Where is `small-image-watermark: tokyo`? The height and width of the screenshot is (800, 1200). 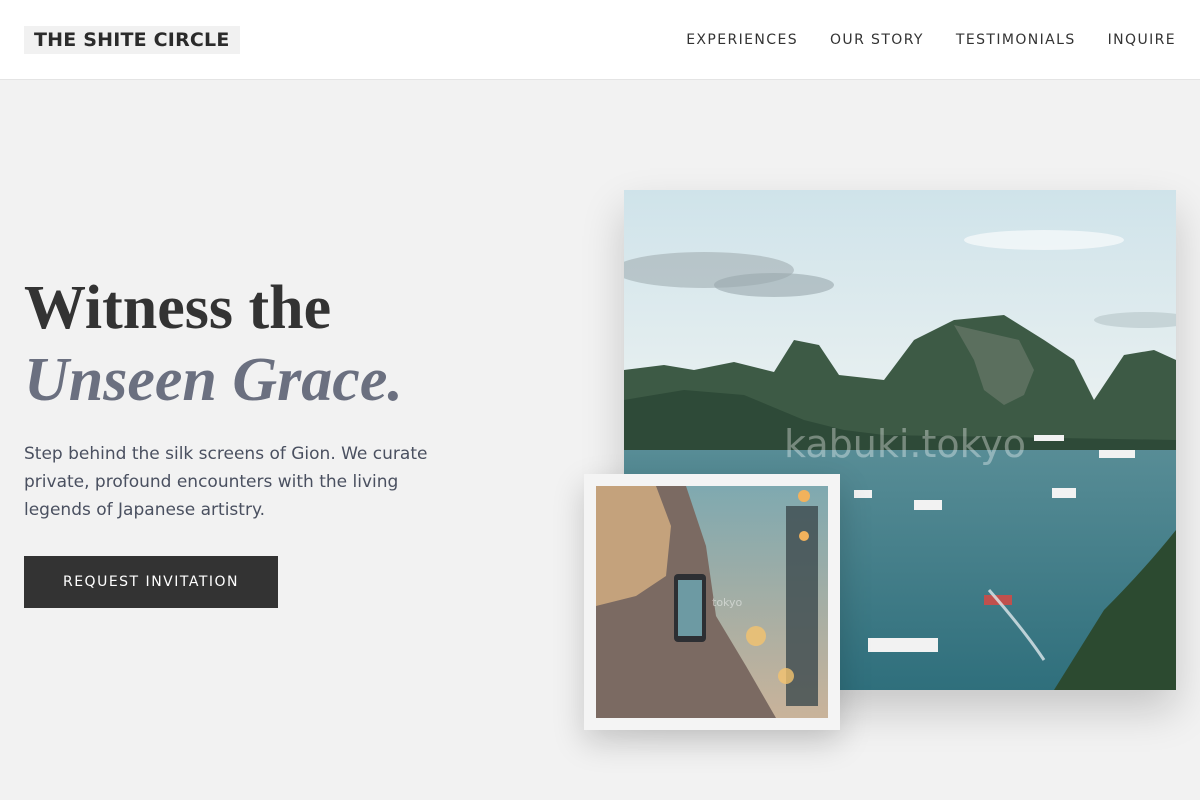
small-image-watermark: tokyo is located at coordinates (727, 602).